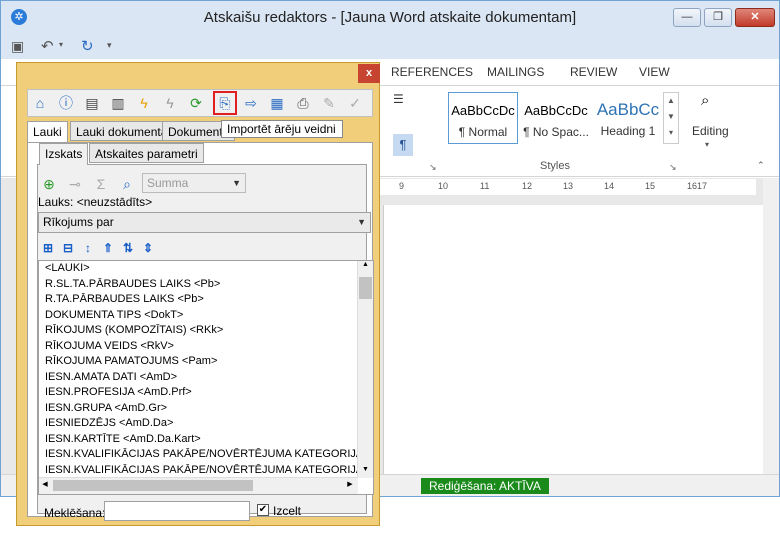  Describe the element at coordinates (287, 511) in the screenshot. I see `highlight-label: Izcelt` at that location.